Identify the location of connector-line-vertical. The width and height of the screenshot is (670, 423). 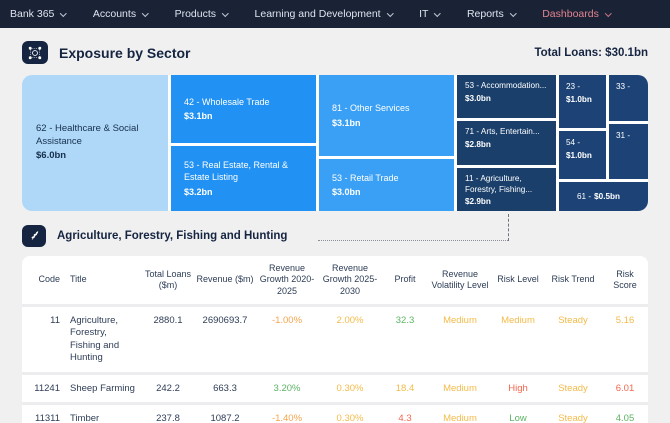
(508, 227).